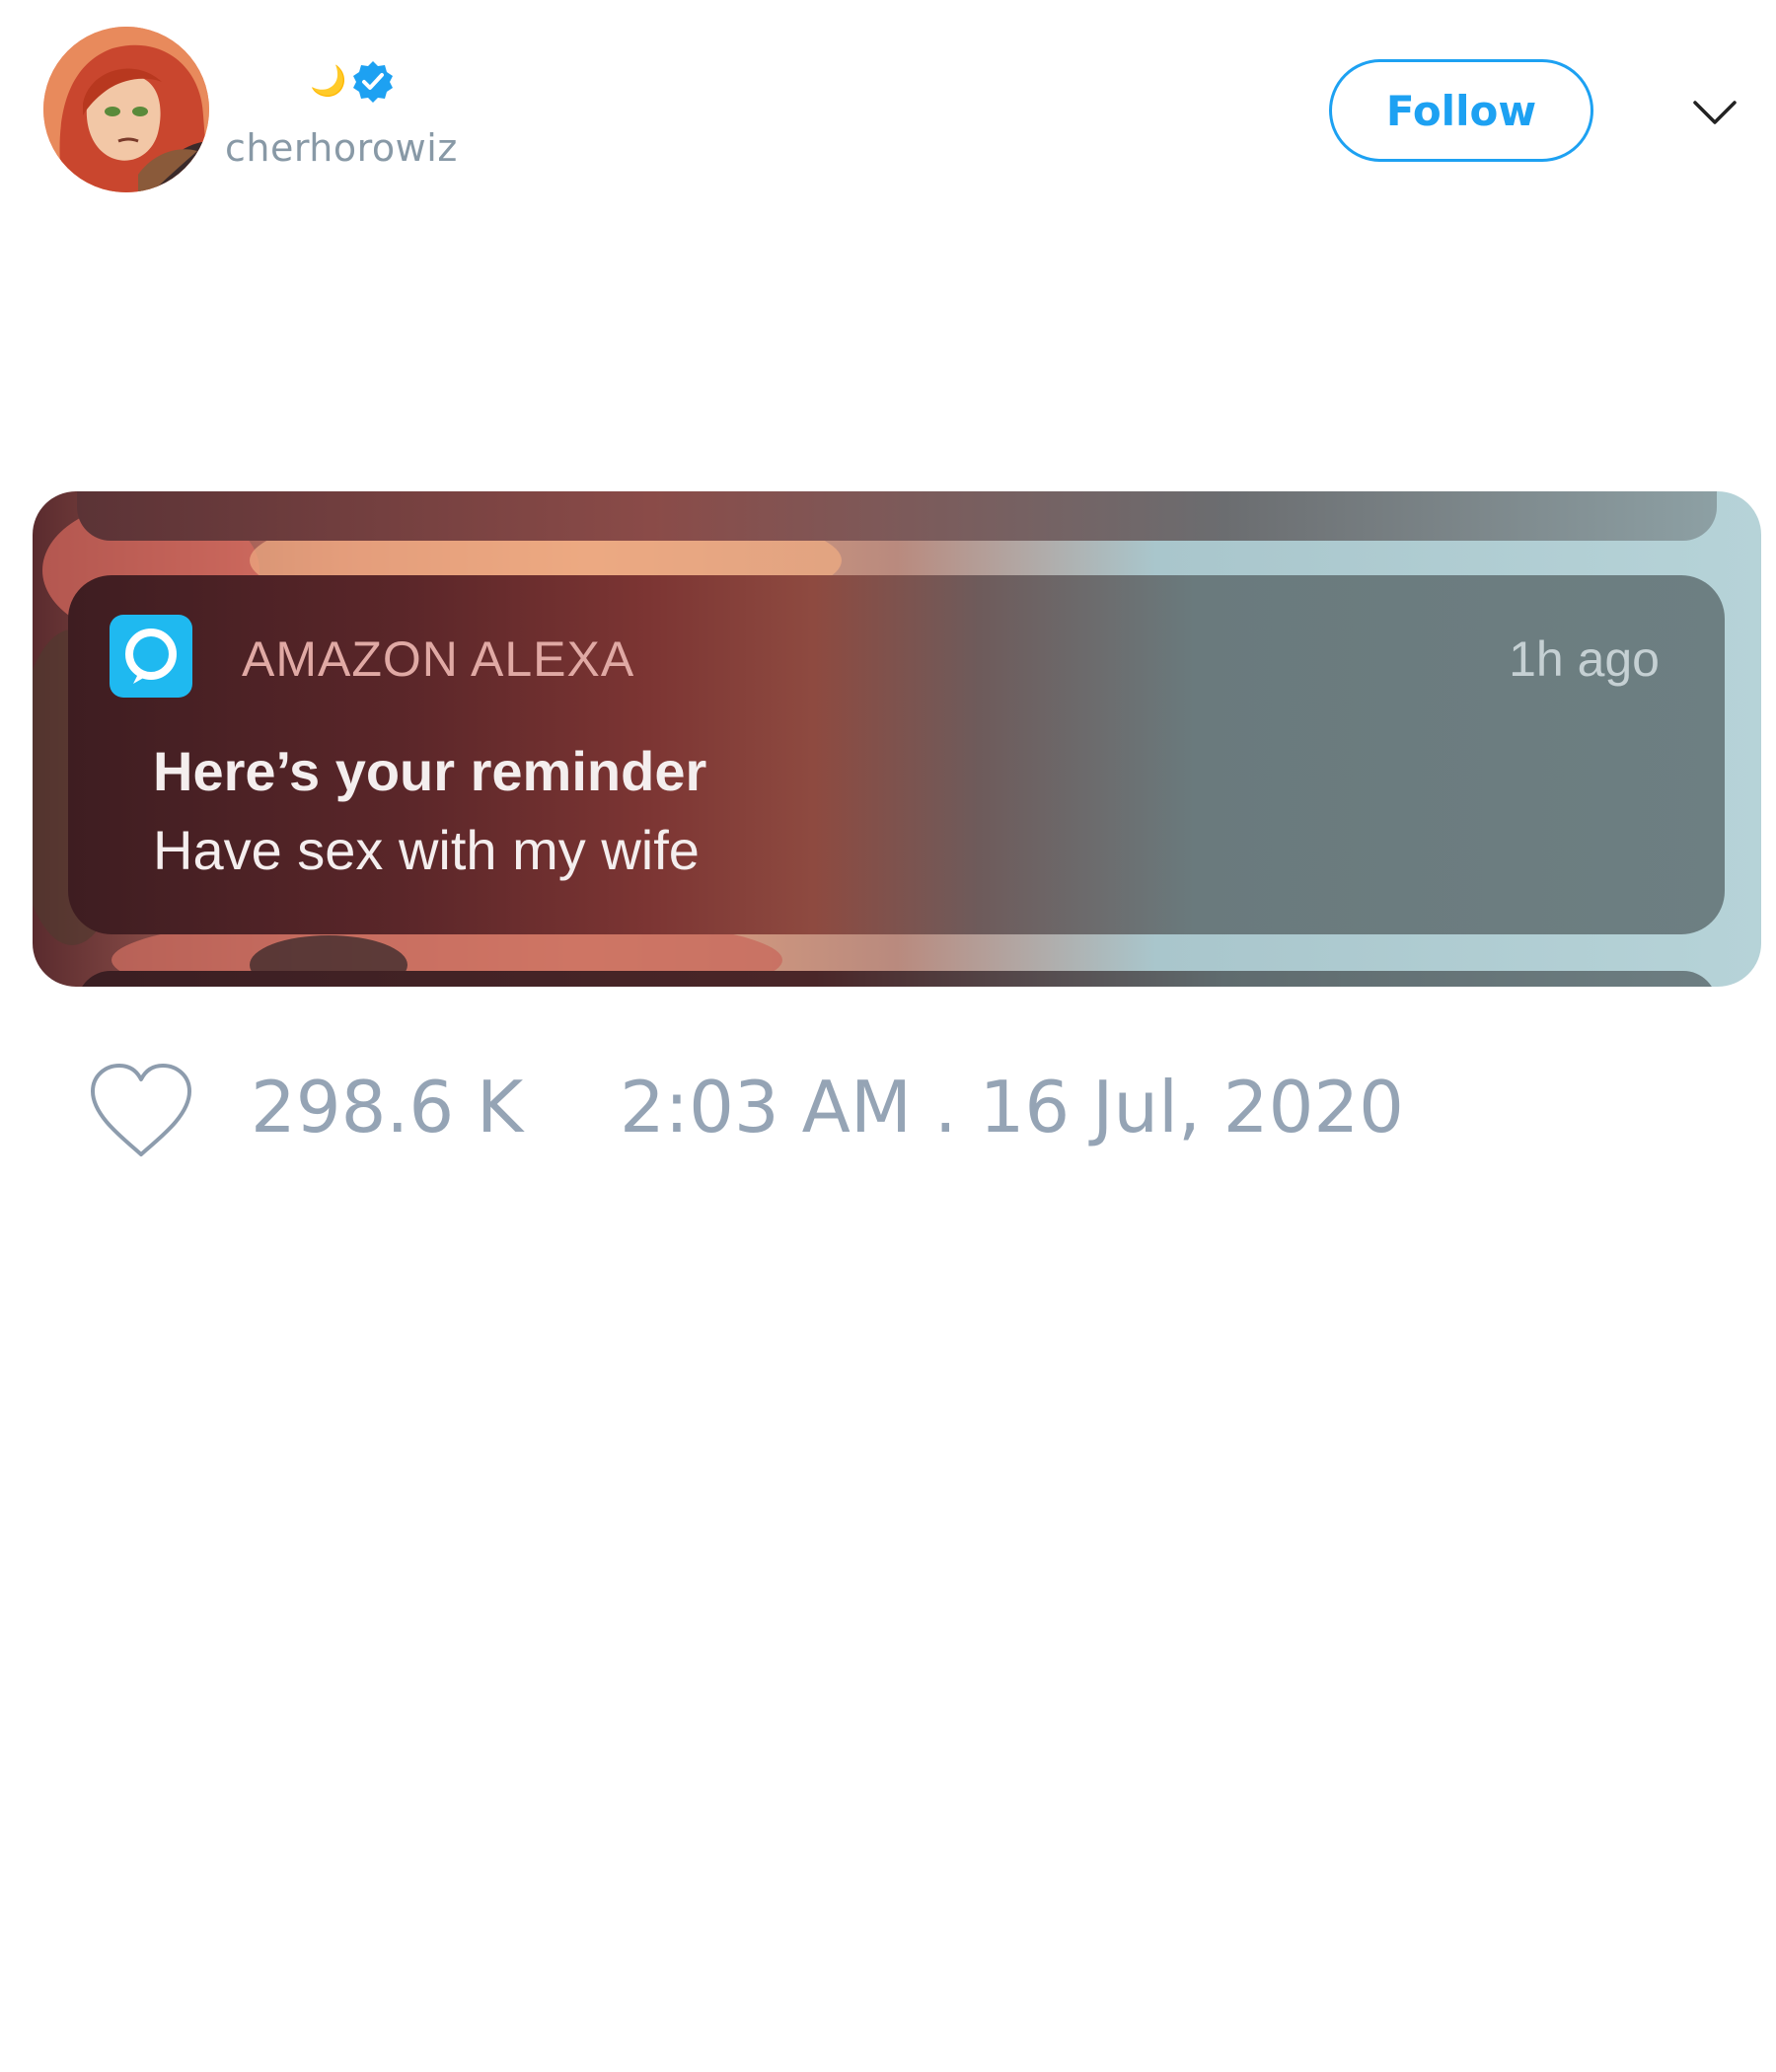 The height and width of the screenshot is (2072, 1776). I want to click on crescent-moon-icon: 🌙, so click(329, 81).